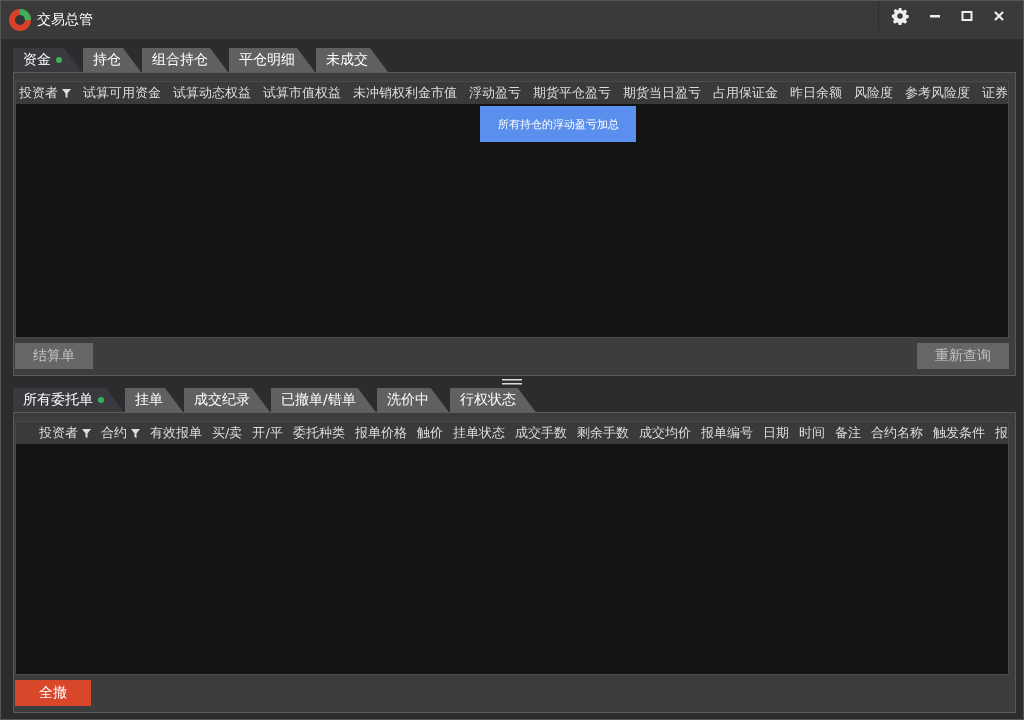 Image resolution: width=1024 pixels, height=720 pixels. I want to click on column-header: 未冲销权利金市值, so click(405, 93).